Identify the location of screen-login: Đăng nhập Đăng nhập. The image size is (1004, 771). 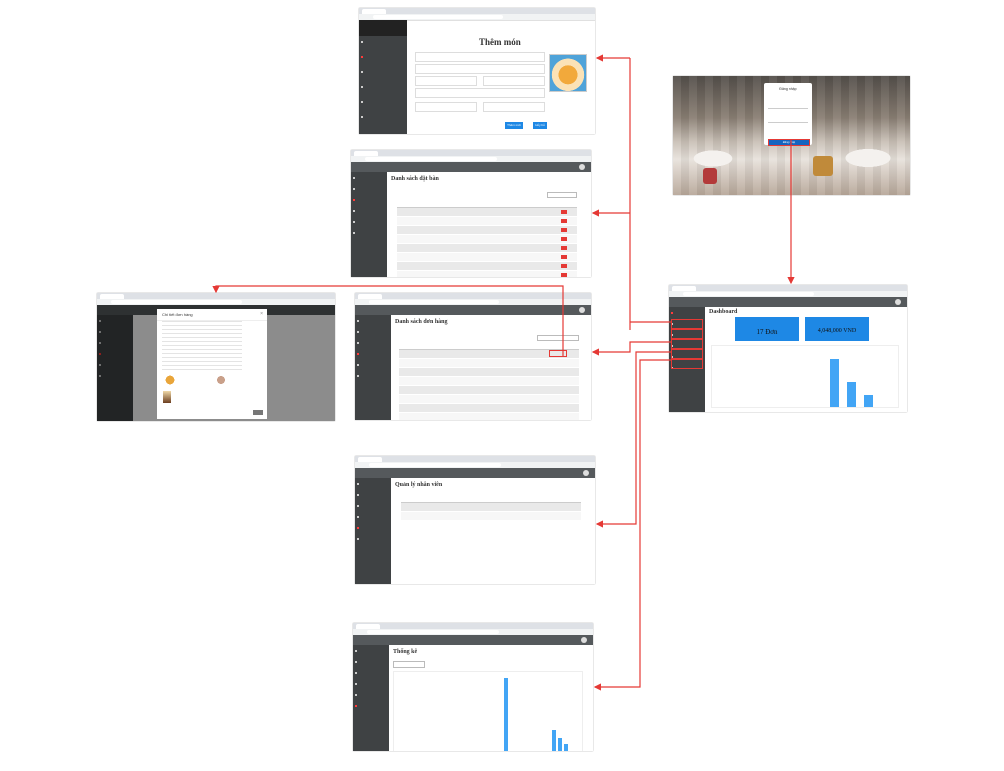
(791, 135).